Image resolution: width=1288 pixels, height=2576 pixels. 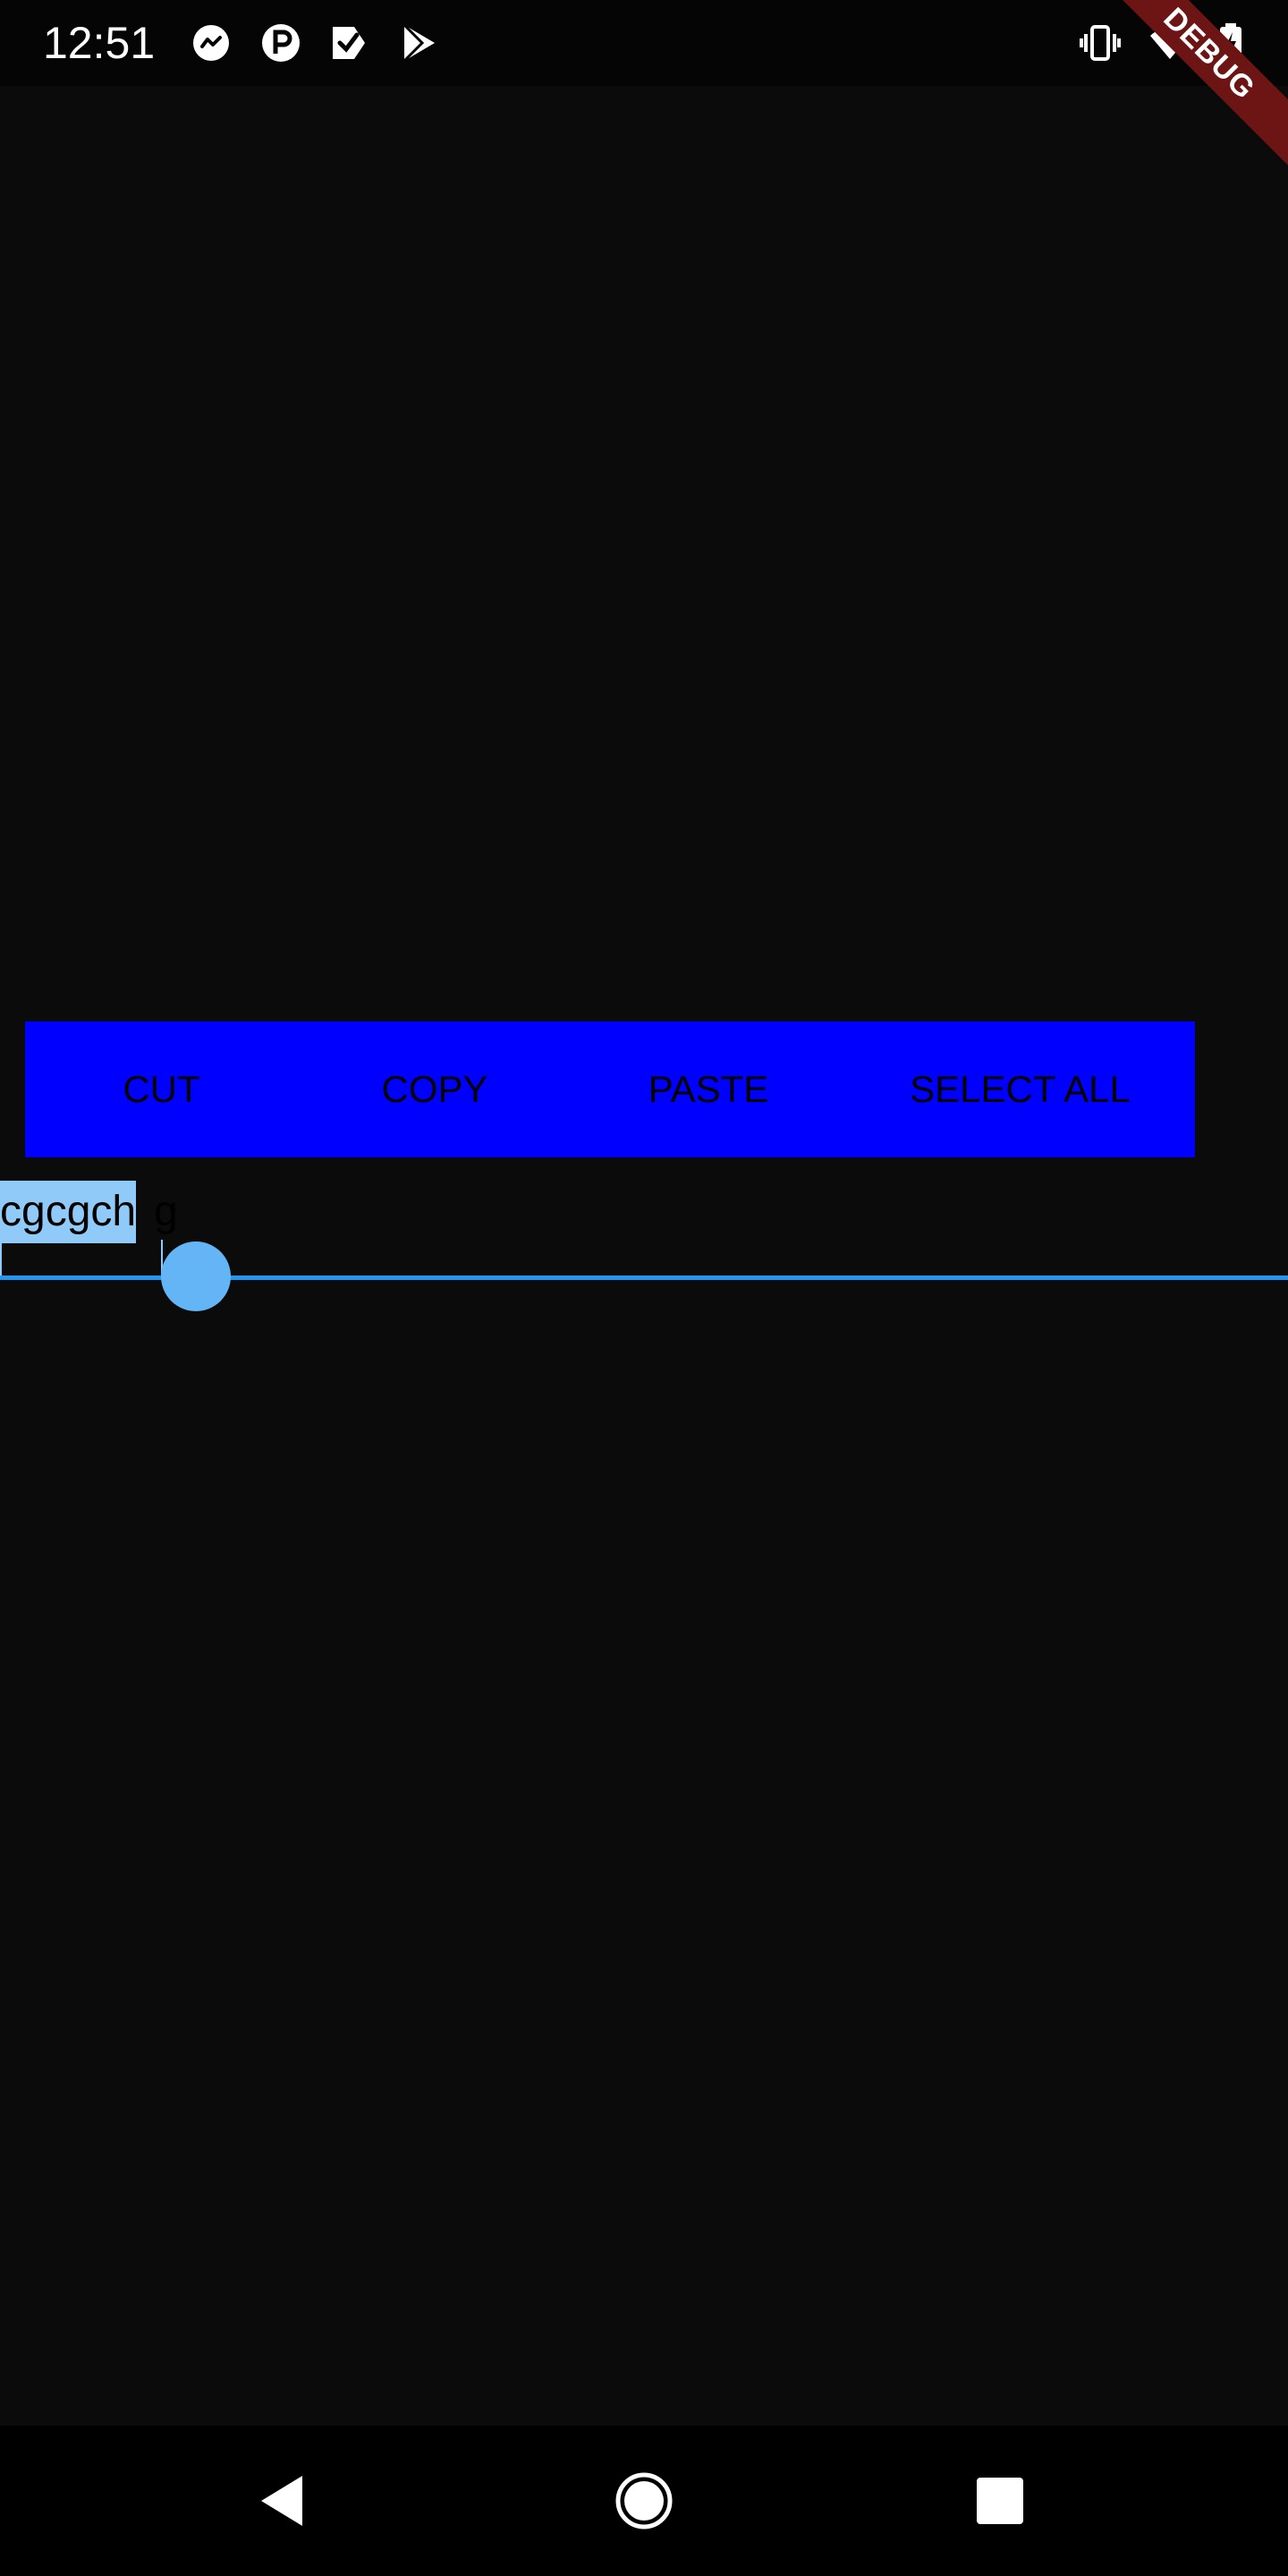 I want to click on text-selection-toolbar: CUT COPY PASTE SELECT ALL, so click(x=610, y=1089).